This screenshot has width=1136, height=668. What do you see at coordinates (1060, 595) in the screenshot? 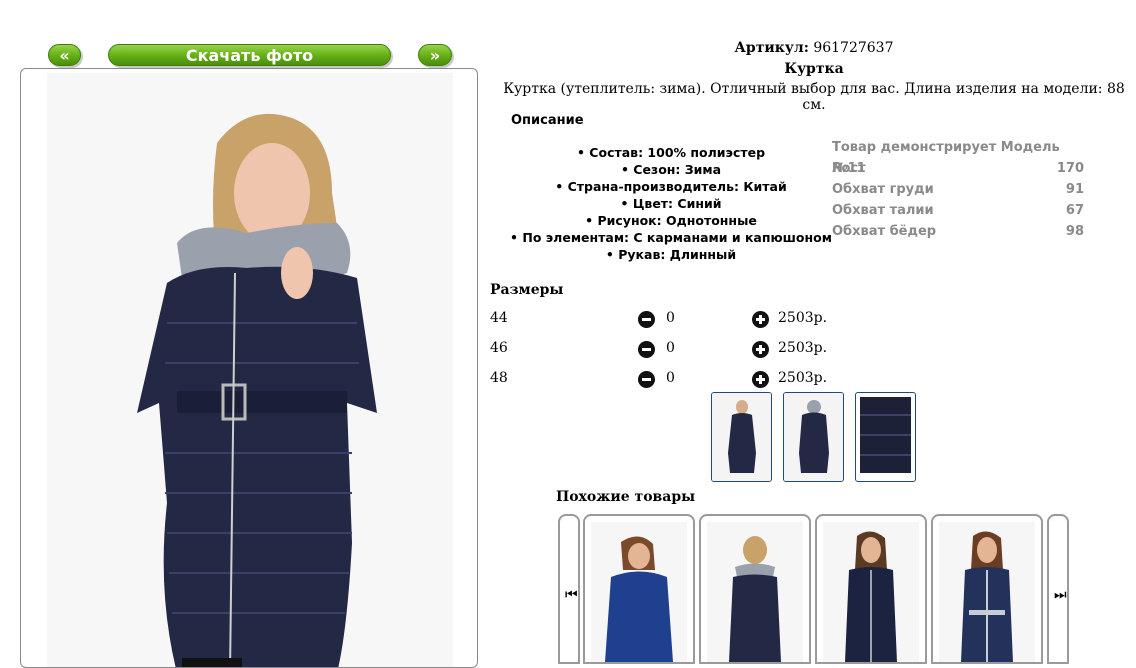
I see `skip-forward-icon: ⏭` at bounding box center [1060, 595].